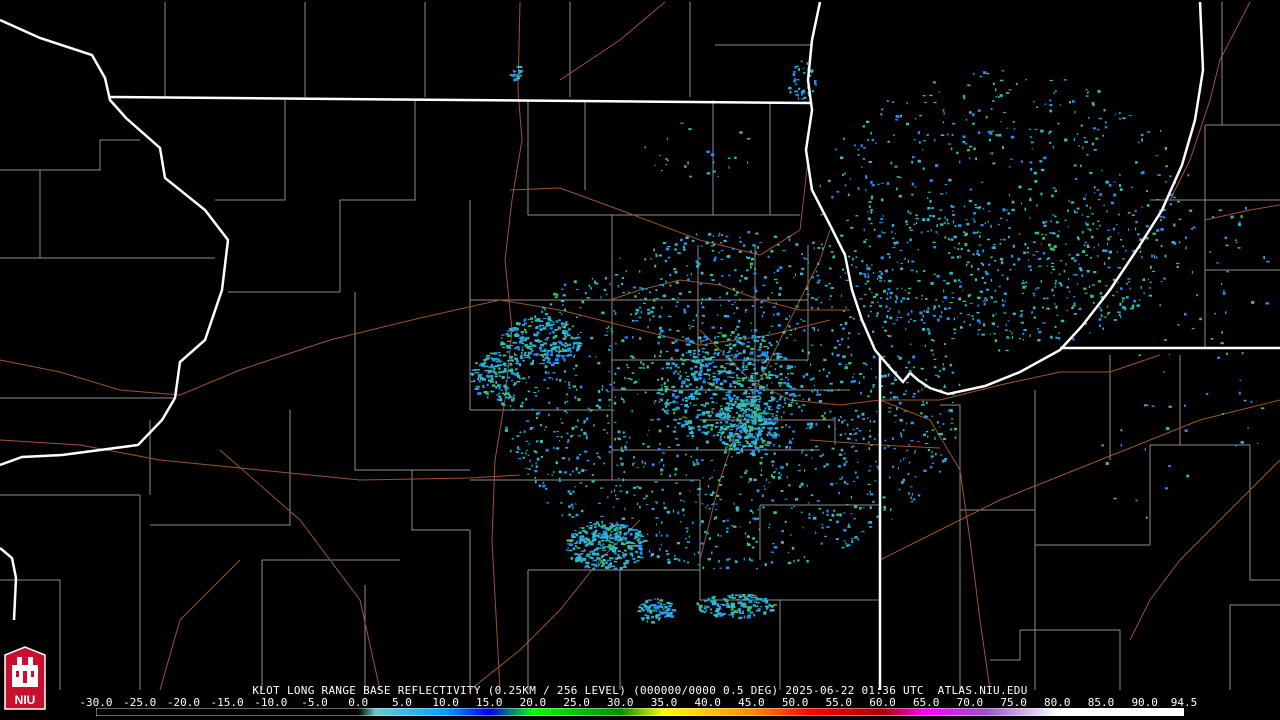 The height and width of the screenshot is (720, 1280). I want to click on county-line, so click(250, 150).